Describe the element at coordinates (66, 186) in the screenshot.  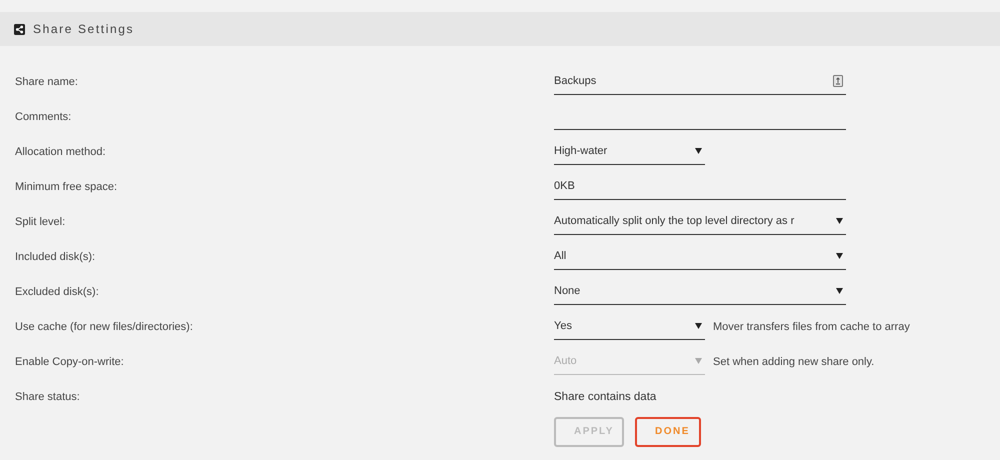
I see `field-label: Minimum free space:` at that location.